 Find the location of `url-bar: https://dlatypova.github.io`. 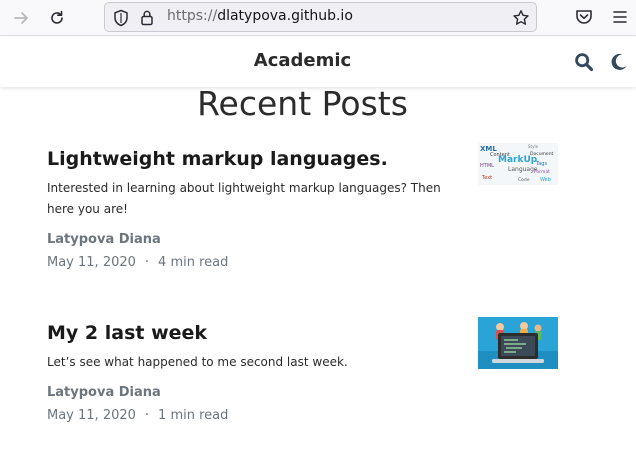

url-bar: https://dlatypova.github.io is located at coordinates (320, 17).